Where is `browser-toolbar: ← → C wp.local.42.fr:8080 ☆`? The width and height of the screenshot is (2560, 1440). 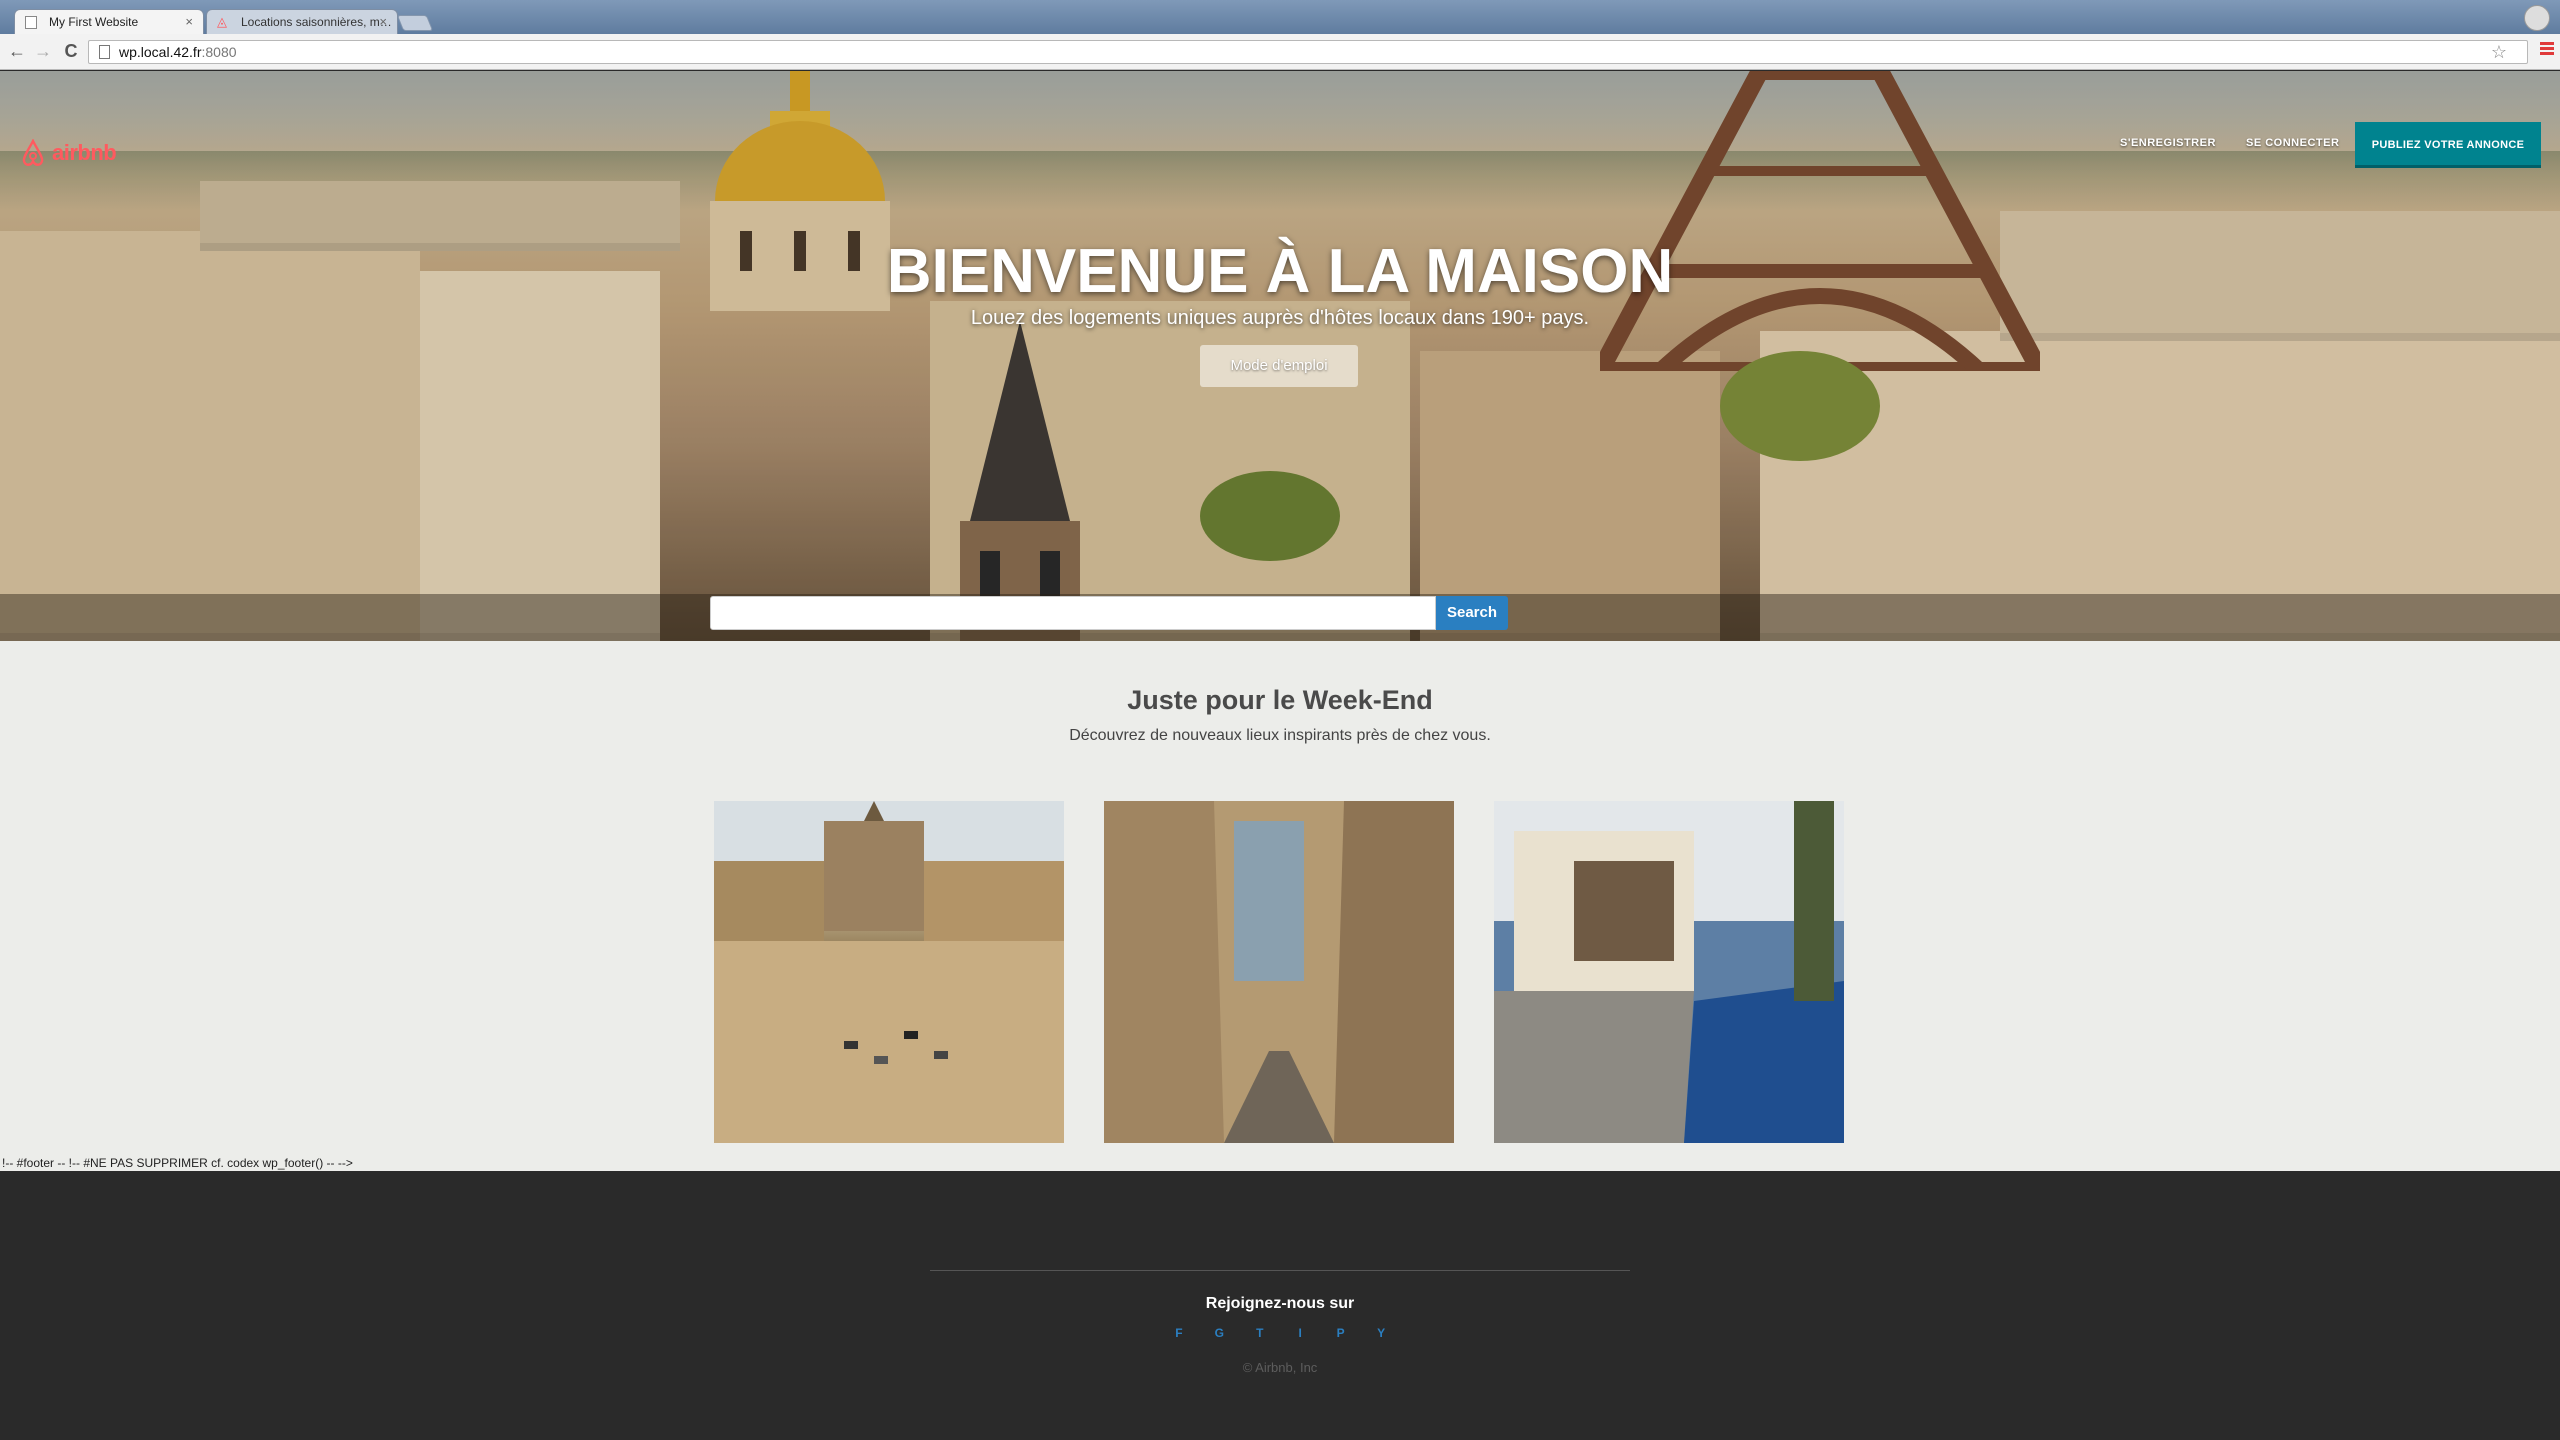 browser-toolbar: ← → C wp.local.42.fr:8080 ☆ is located at coordinates (1280, 52).